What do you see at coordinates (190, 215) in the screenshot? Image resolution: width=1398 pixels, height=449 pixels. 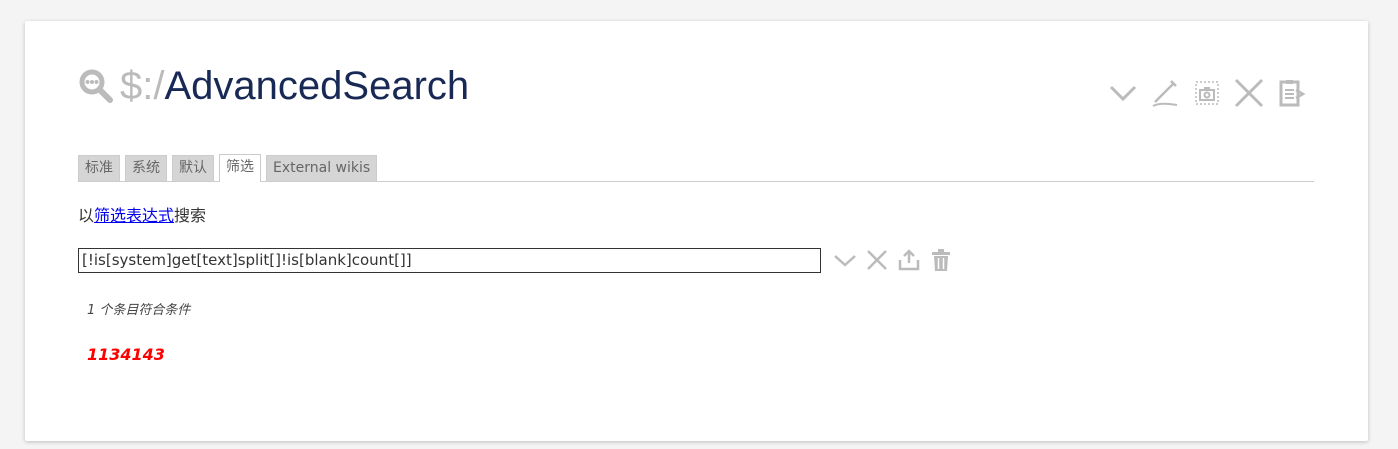 I see `hint-after: 搜索` at bounding box center [190, 215].